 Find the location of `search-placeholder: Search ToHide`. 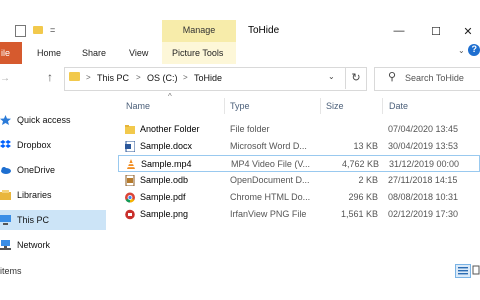

search-placeholder: Search ToHide is located at coordinates (434, 78).